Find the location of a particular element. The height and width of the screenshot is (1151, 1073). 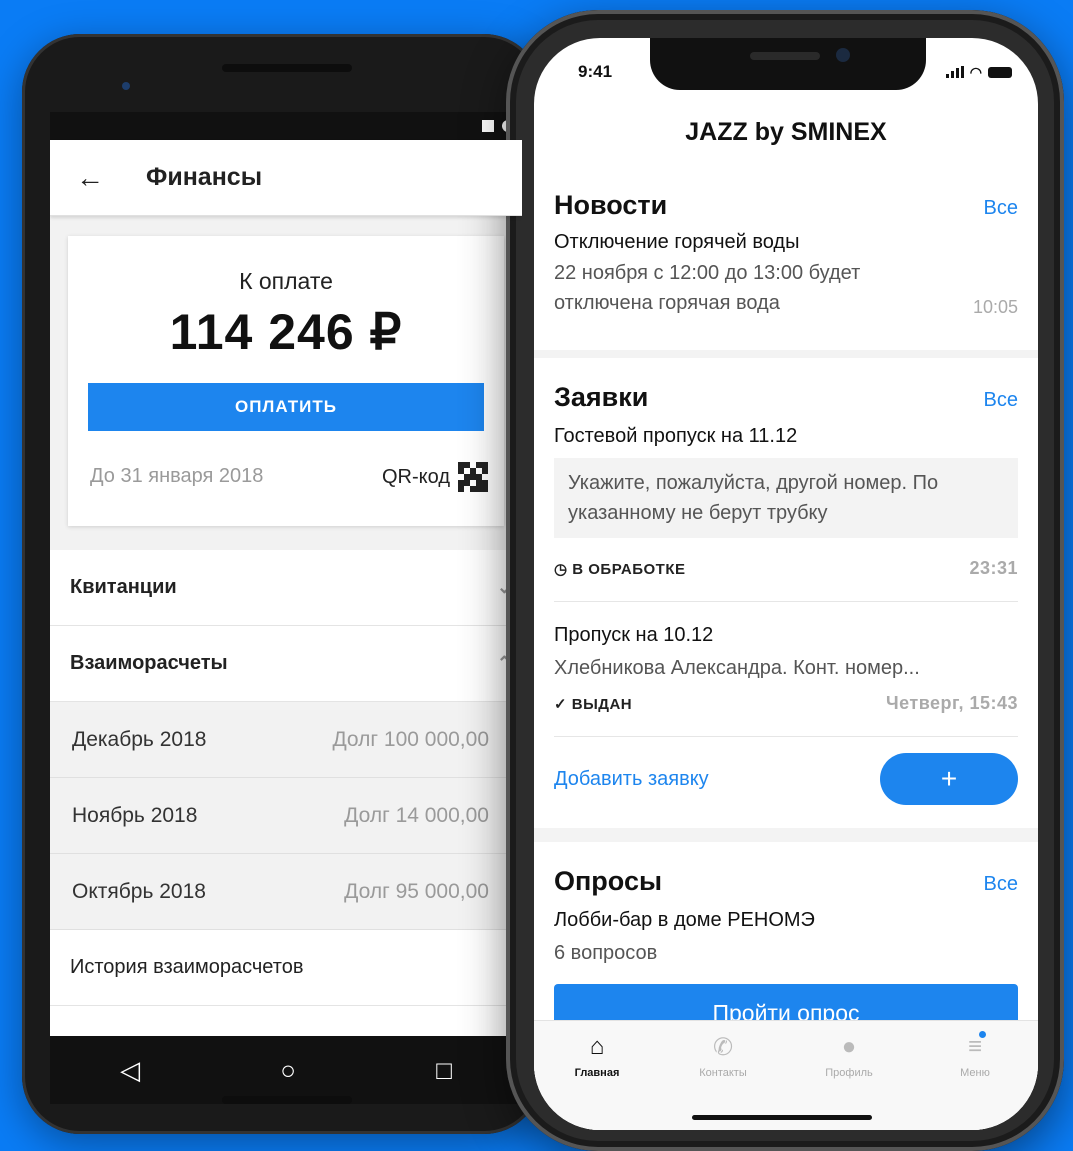

phone-icon: ✆ is located at coordinates (723, 1047).